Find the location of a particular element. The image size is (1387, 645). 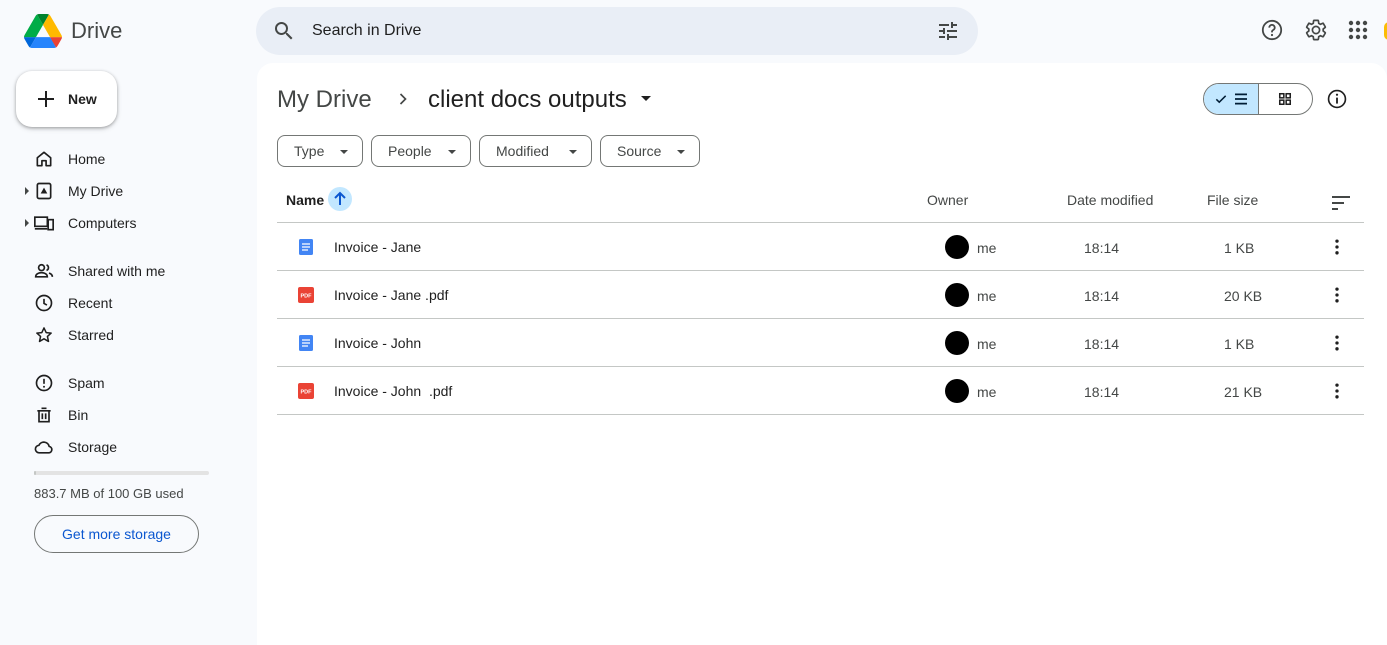

search-icon is located at coordinates (284, 31).